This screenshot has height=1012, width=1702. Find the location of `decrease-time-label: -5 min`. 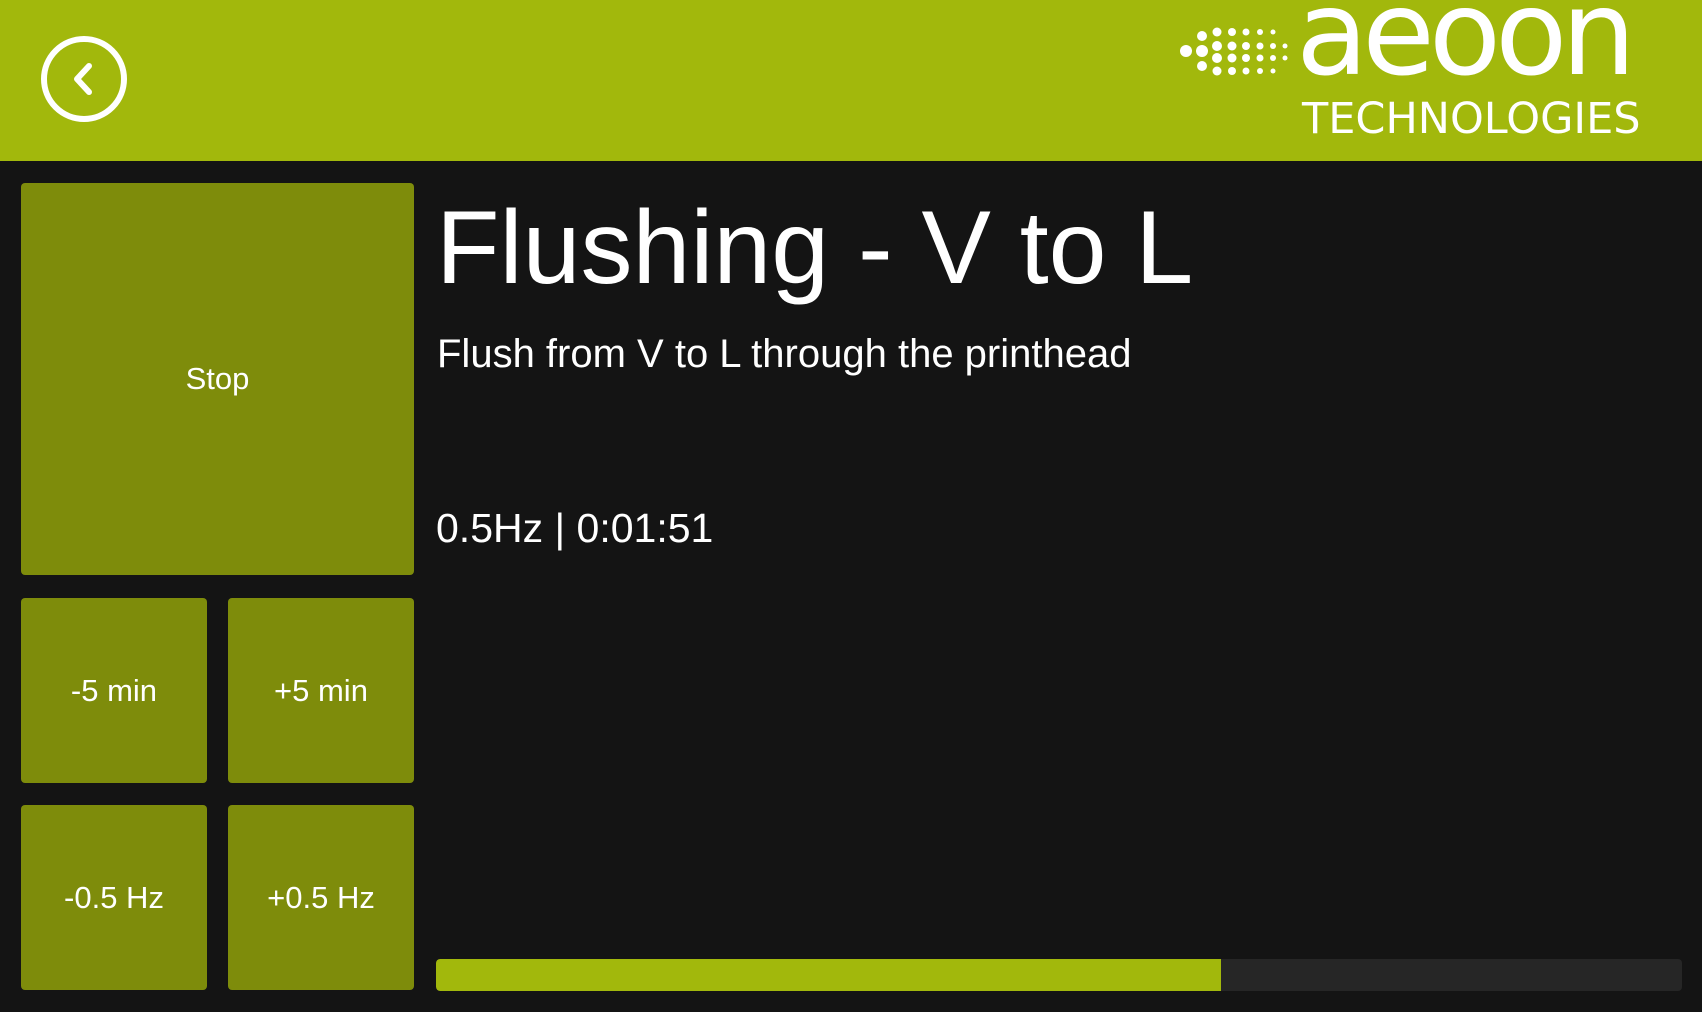

decrease-time-label: -5 min is located at coordinates (114, 690).